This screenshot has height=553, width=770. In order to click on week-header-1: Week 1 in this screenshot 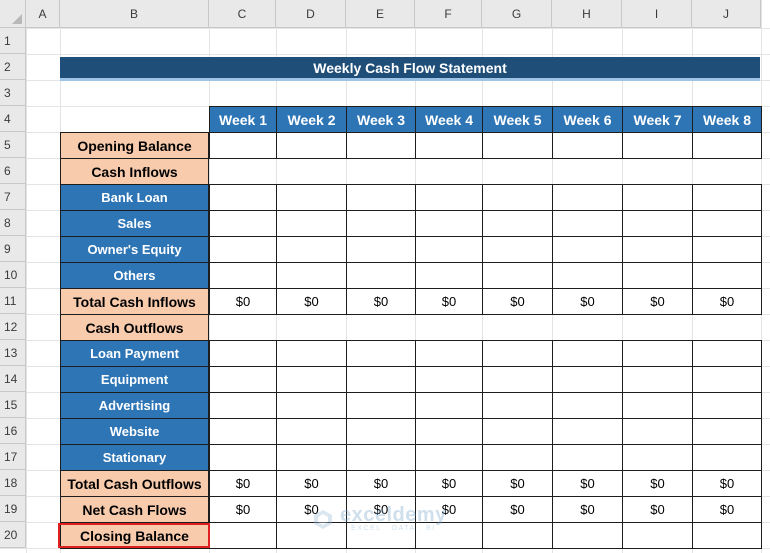, I will do `click(243, 119)`.